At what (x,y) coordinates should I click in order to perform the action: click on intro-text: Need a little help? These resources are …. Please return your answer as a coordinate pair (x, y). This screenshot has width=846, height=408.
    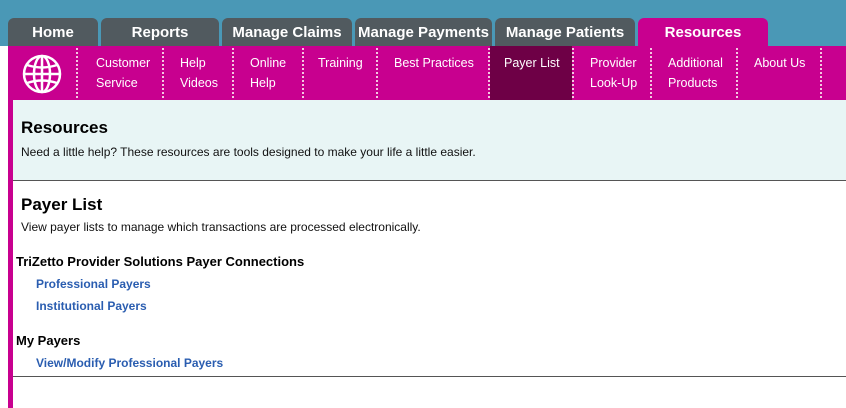
    Looking at the image, I should click on (248, 152).